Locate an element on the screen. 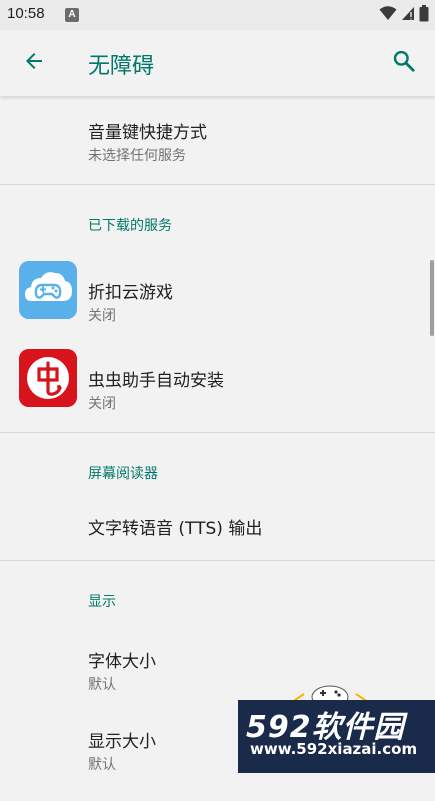 The image size is (435, 801). status-icons is located at coordinates (404, 15).